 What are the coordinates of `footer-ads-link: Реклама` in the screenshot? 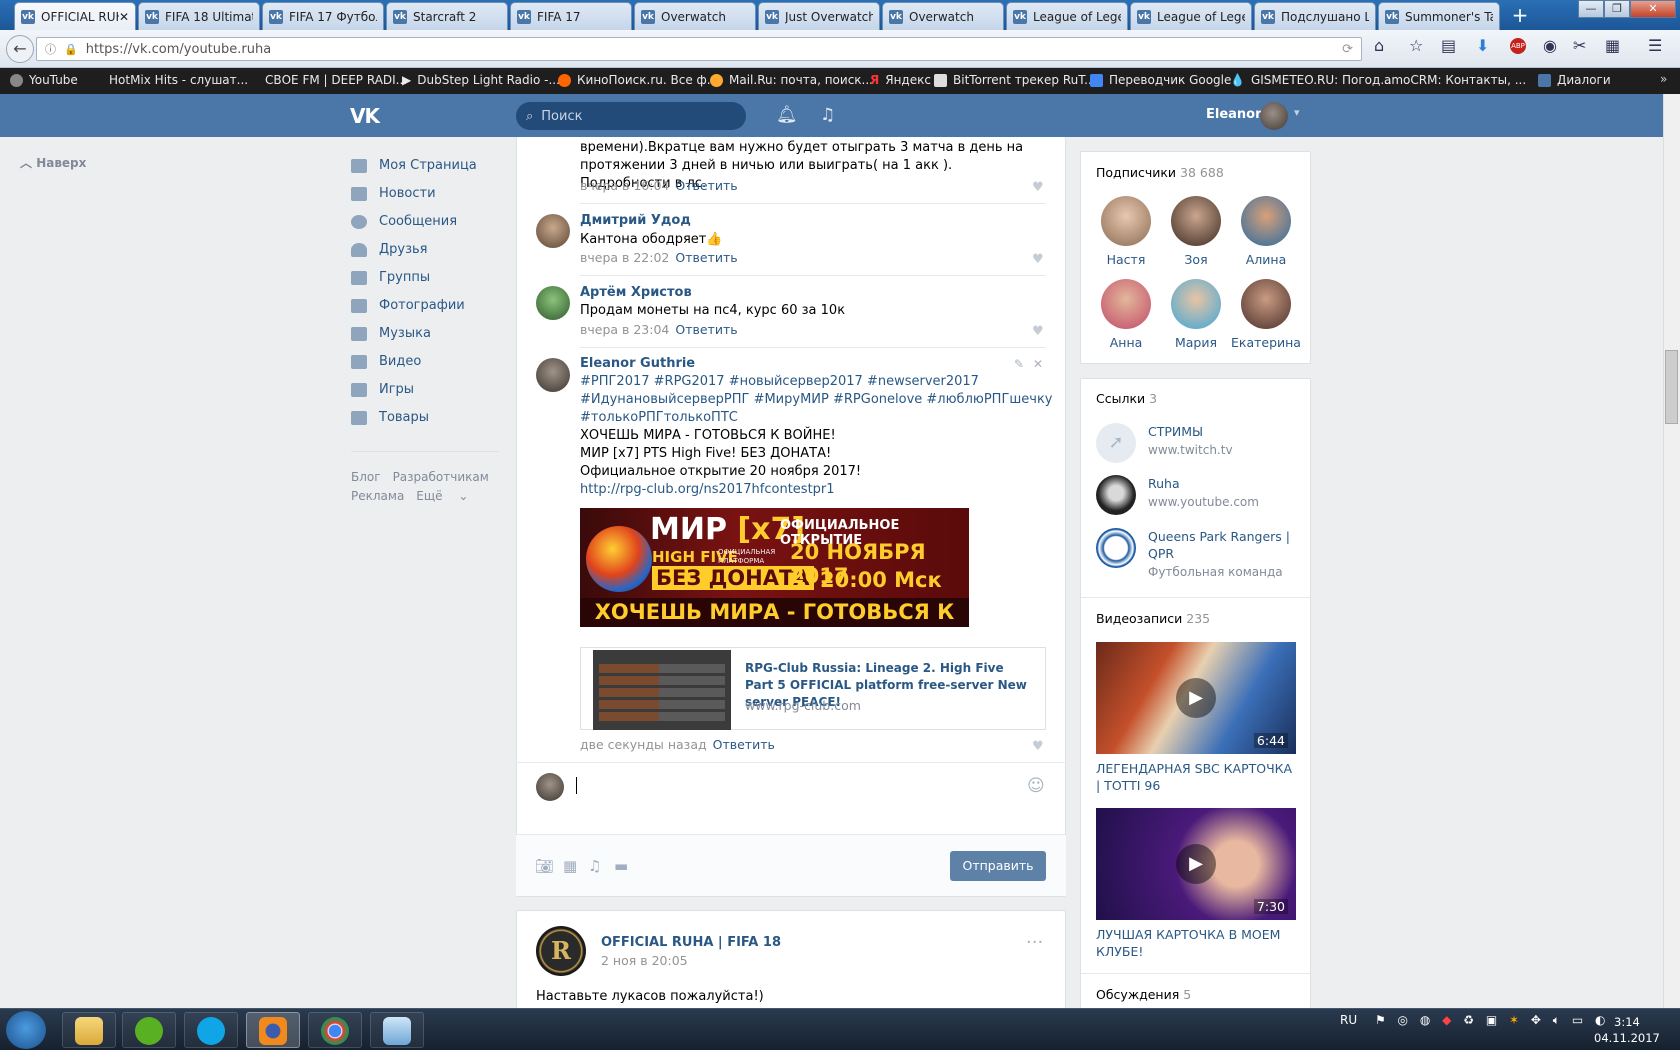 It's located at (377, 496).